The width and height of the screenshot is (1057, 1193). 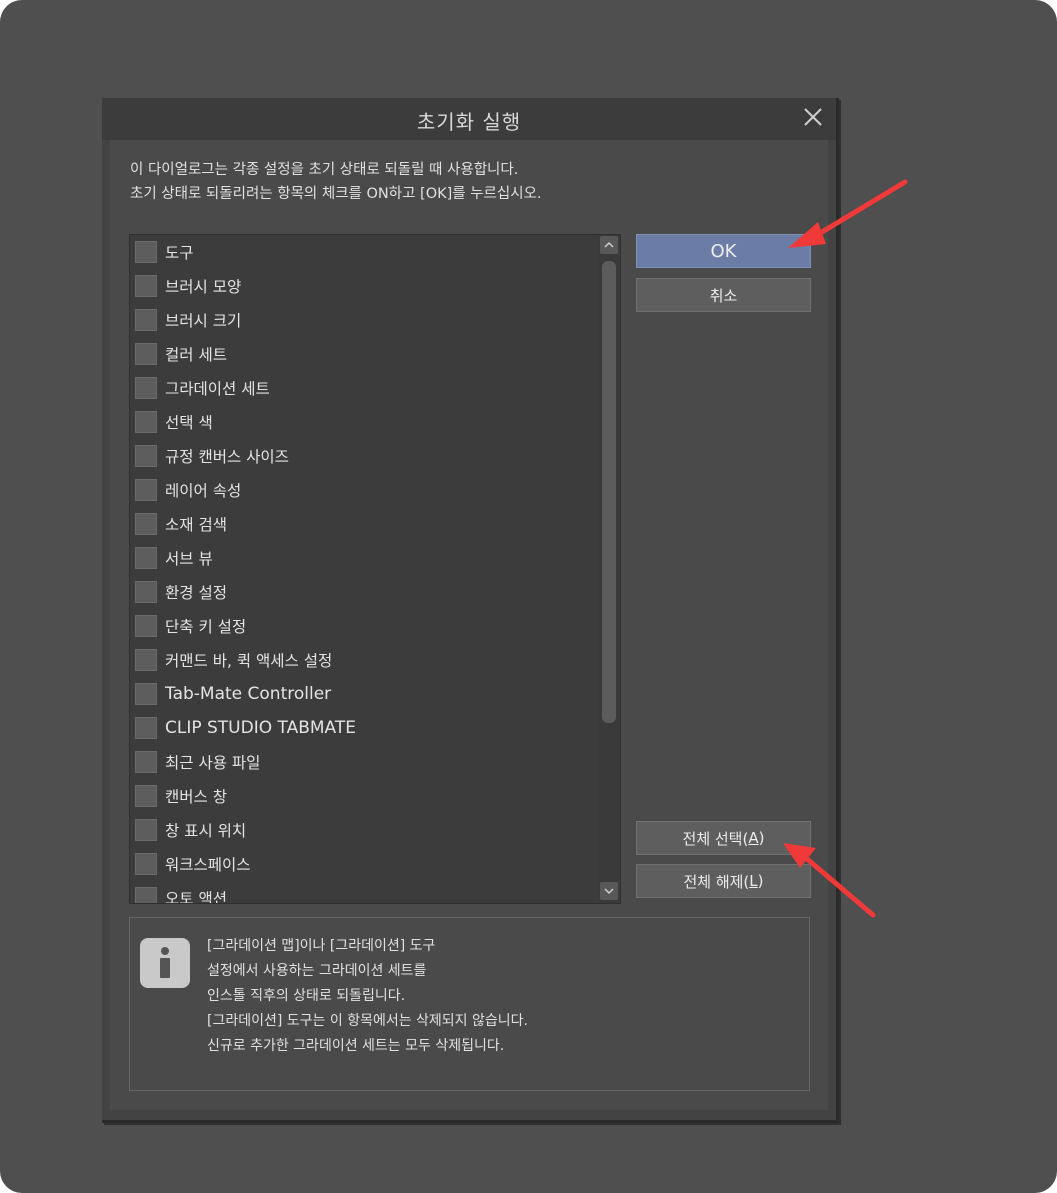 I want to click on list-item-label: 커맨드 바, 퀵 액세스 설정, so click(x=249, y=661).